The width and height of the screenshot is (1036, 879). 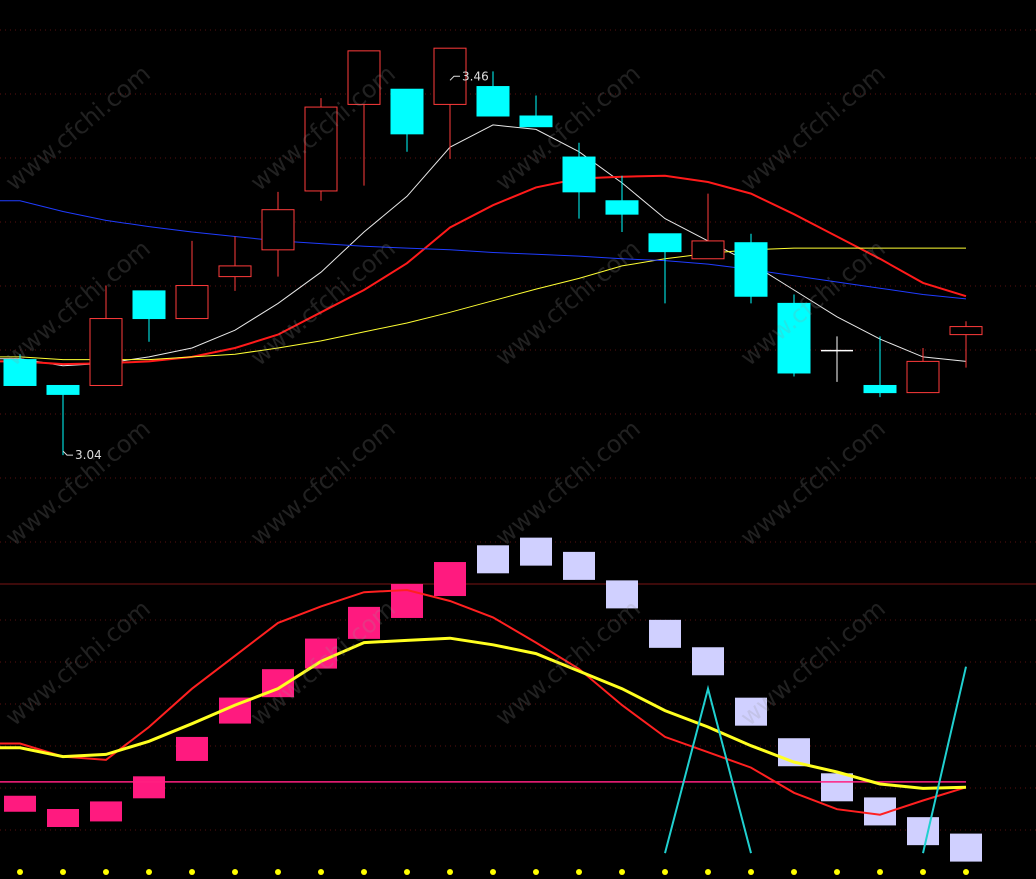 What do you see at coordinates (475, 76) in the screenshot?
I see `high-price-label: 3.46` at bounding box center [475, 76].